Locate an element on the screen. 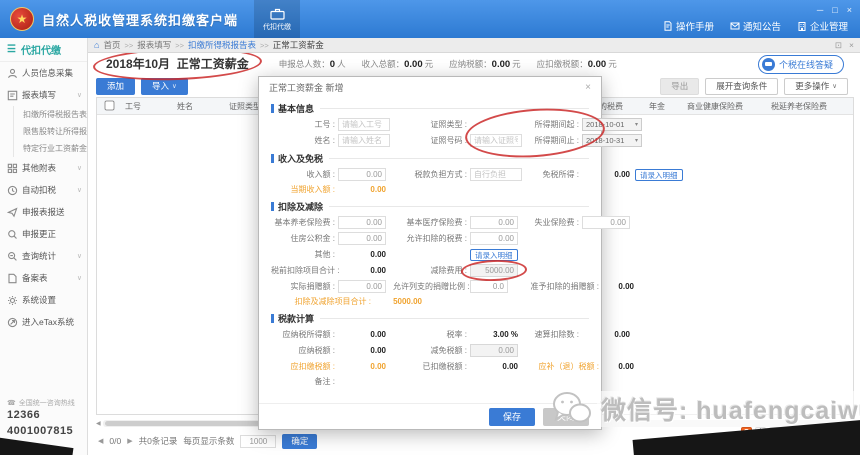  tab-expand-icon: ⊡ is located at coordinates (838, 45).